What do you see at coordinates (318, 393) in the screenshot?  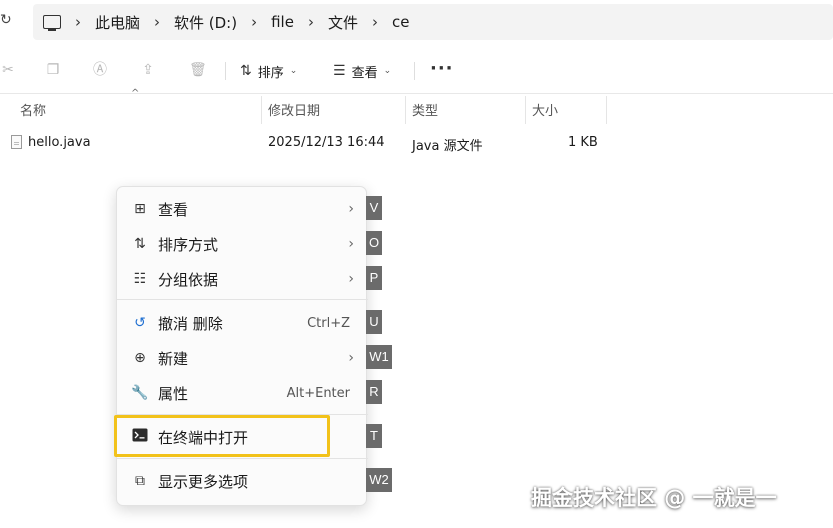 I see `menu-item-shortcut: Alt+Enter` at bounding box center [318, 393].